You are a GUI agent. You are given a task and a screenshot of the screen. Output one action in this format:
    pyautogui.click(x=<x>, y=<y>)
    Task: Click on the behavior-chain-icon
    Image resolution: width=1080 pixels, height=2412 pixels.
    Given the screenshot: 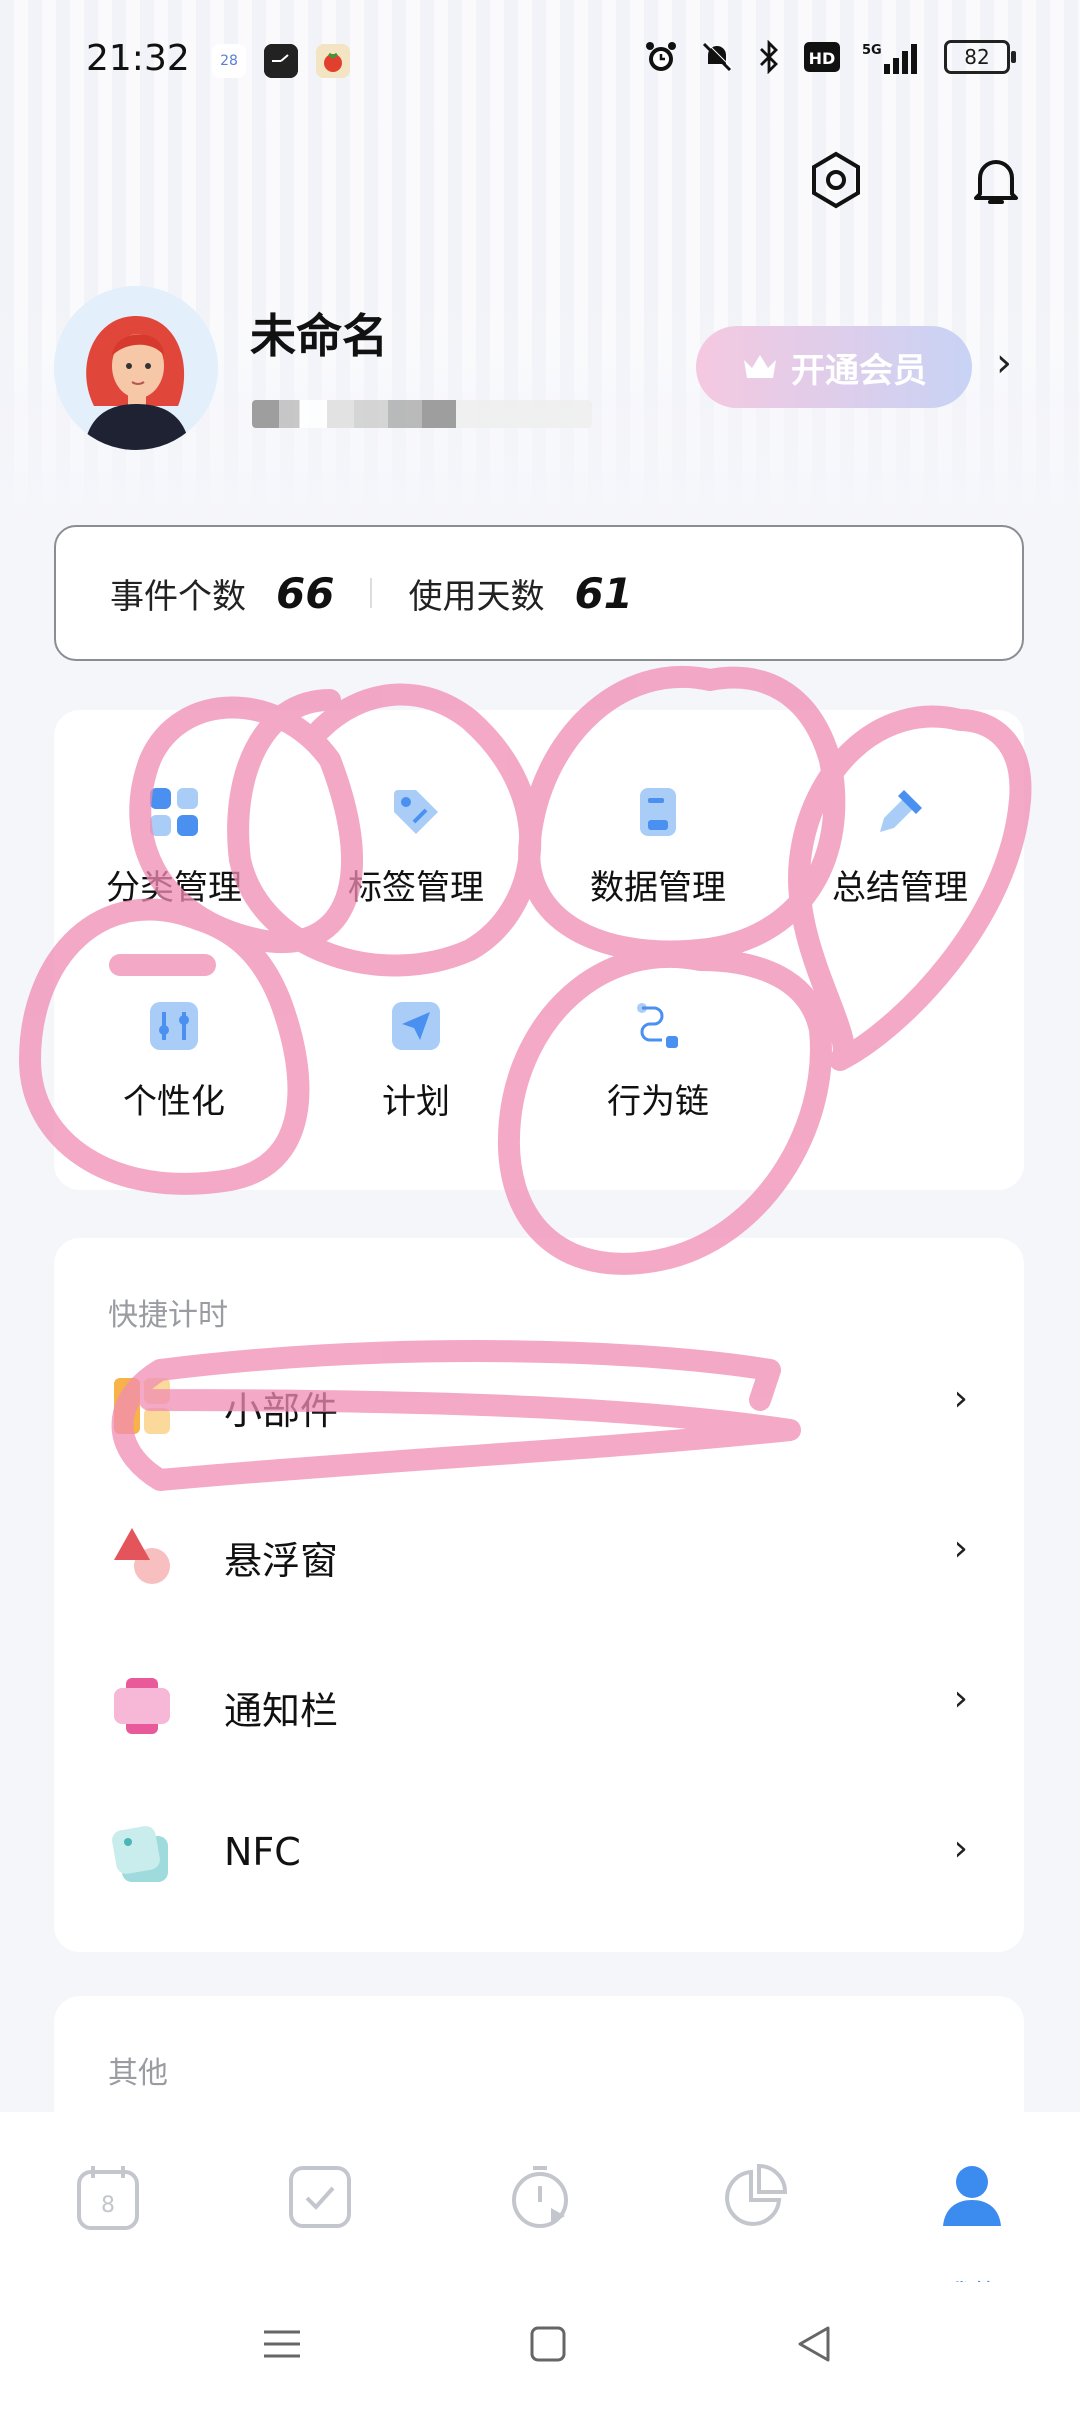 What is the action you would take?
    pyautogui.click(x=657, y=1025)
    